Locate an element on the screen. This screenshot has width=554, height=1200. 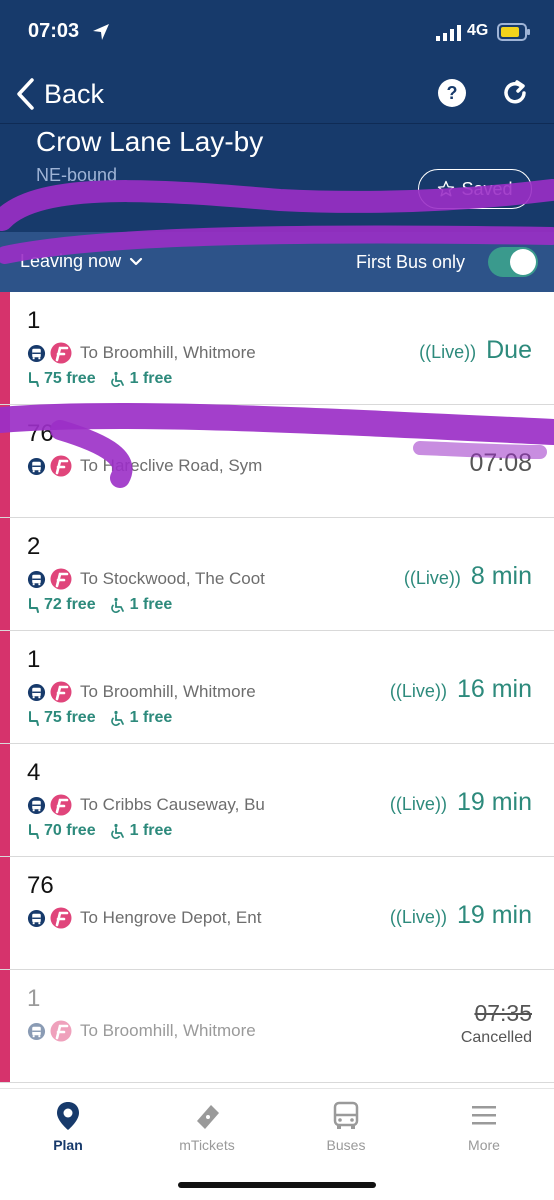
seats-free: 70 free is located at coordinates (70, 830).